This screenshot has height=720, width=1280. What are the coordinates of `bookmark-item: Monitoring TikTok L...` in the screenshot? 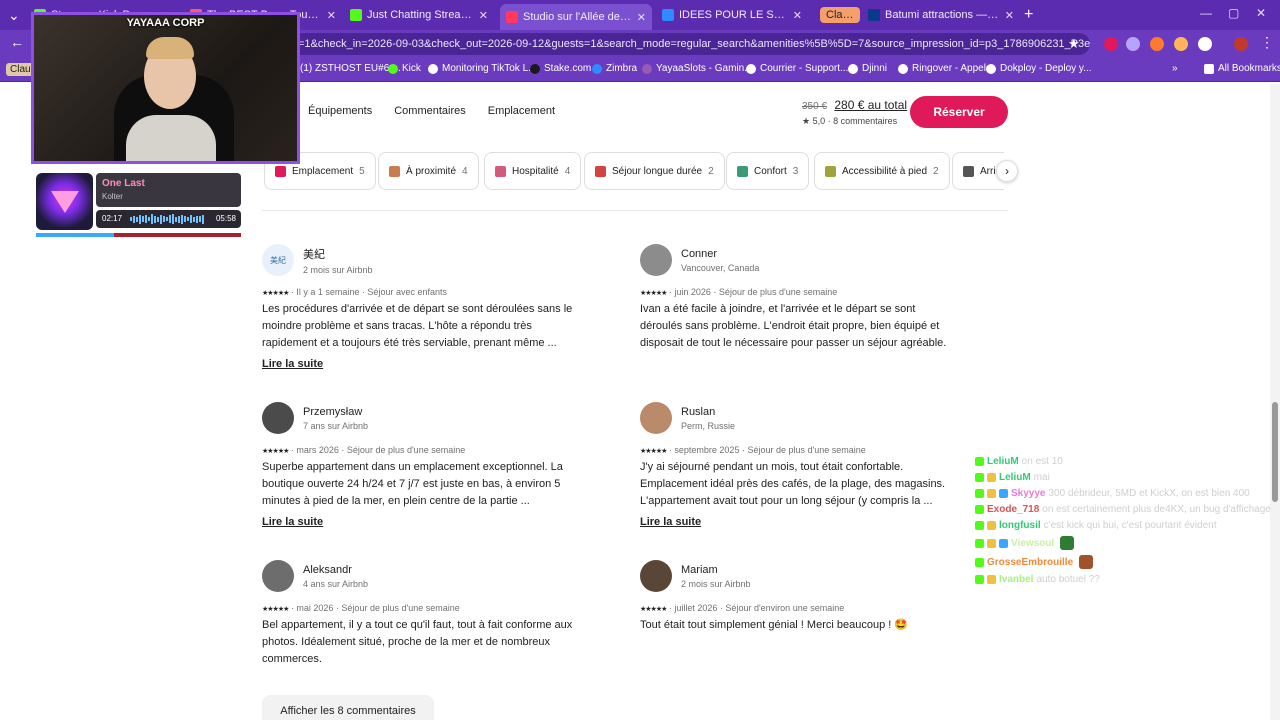 It's located at (482, 68).